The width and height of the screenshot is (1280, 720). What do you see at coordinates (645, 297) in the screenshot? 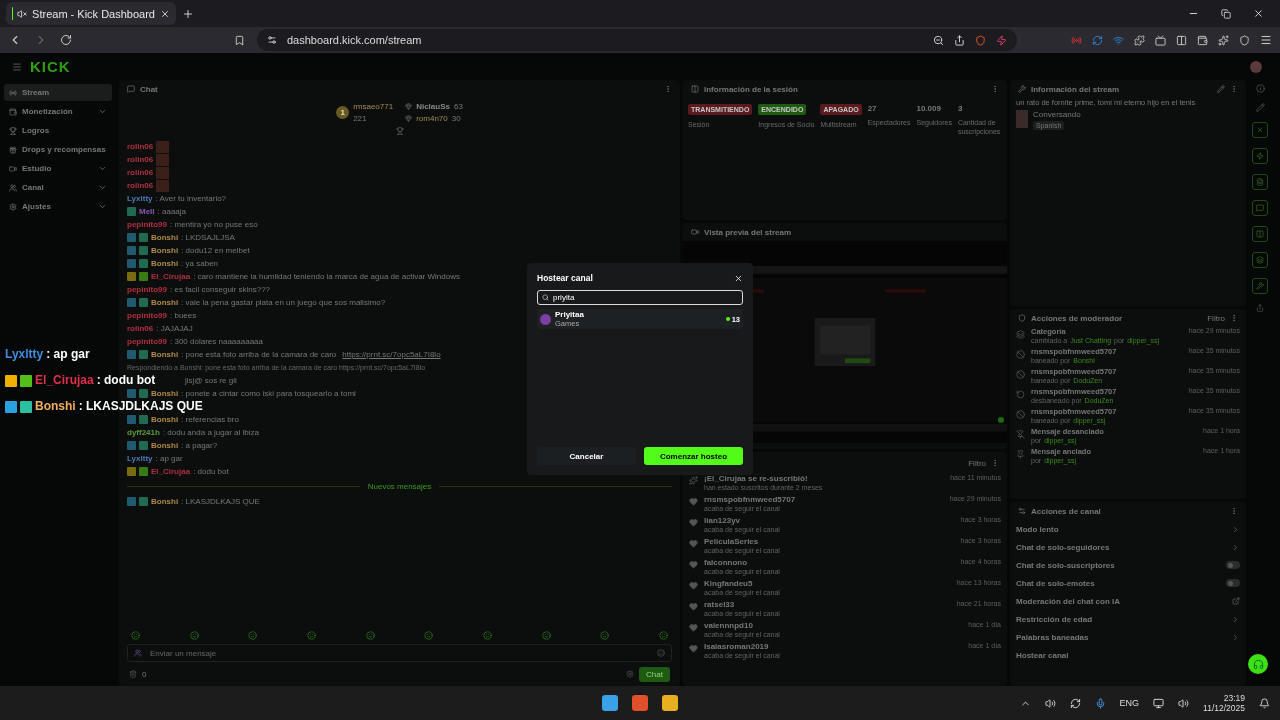
I see `search-input: priyita` at bounding box center [645, 297].